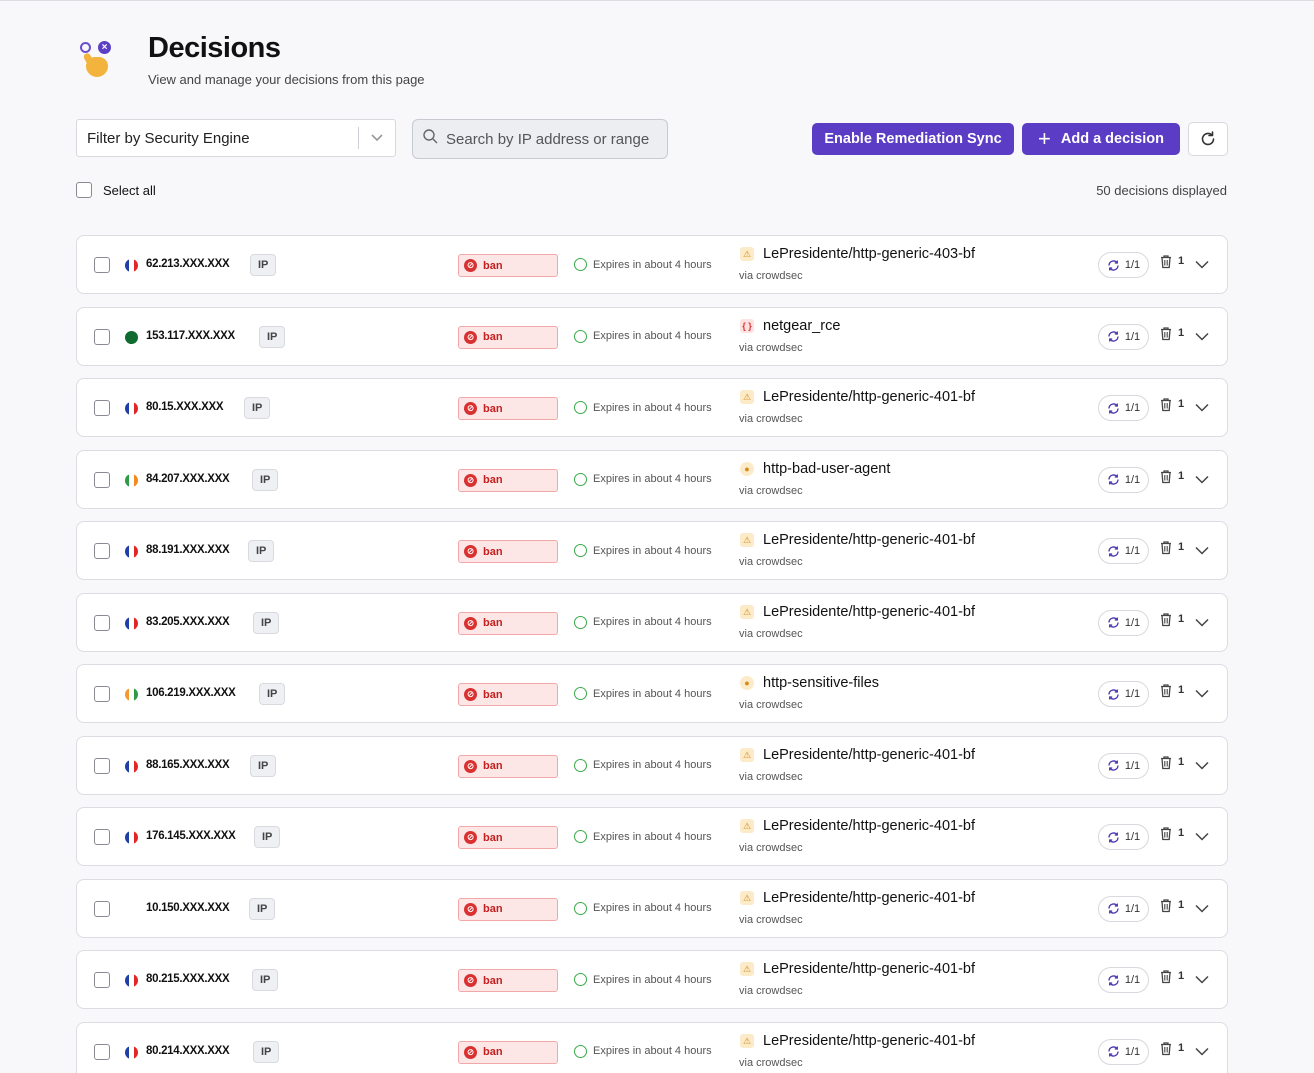 This screenshot has width=1314, height=1073. Describe the element at coordinates (214, 48) in the screenshot. I see `page-title: Decisions` at that location.